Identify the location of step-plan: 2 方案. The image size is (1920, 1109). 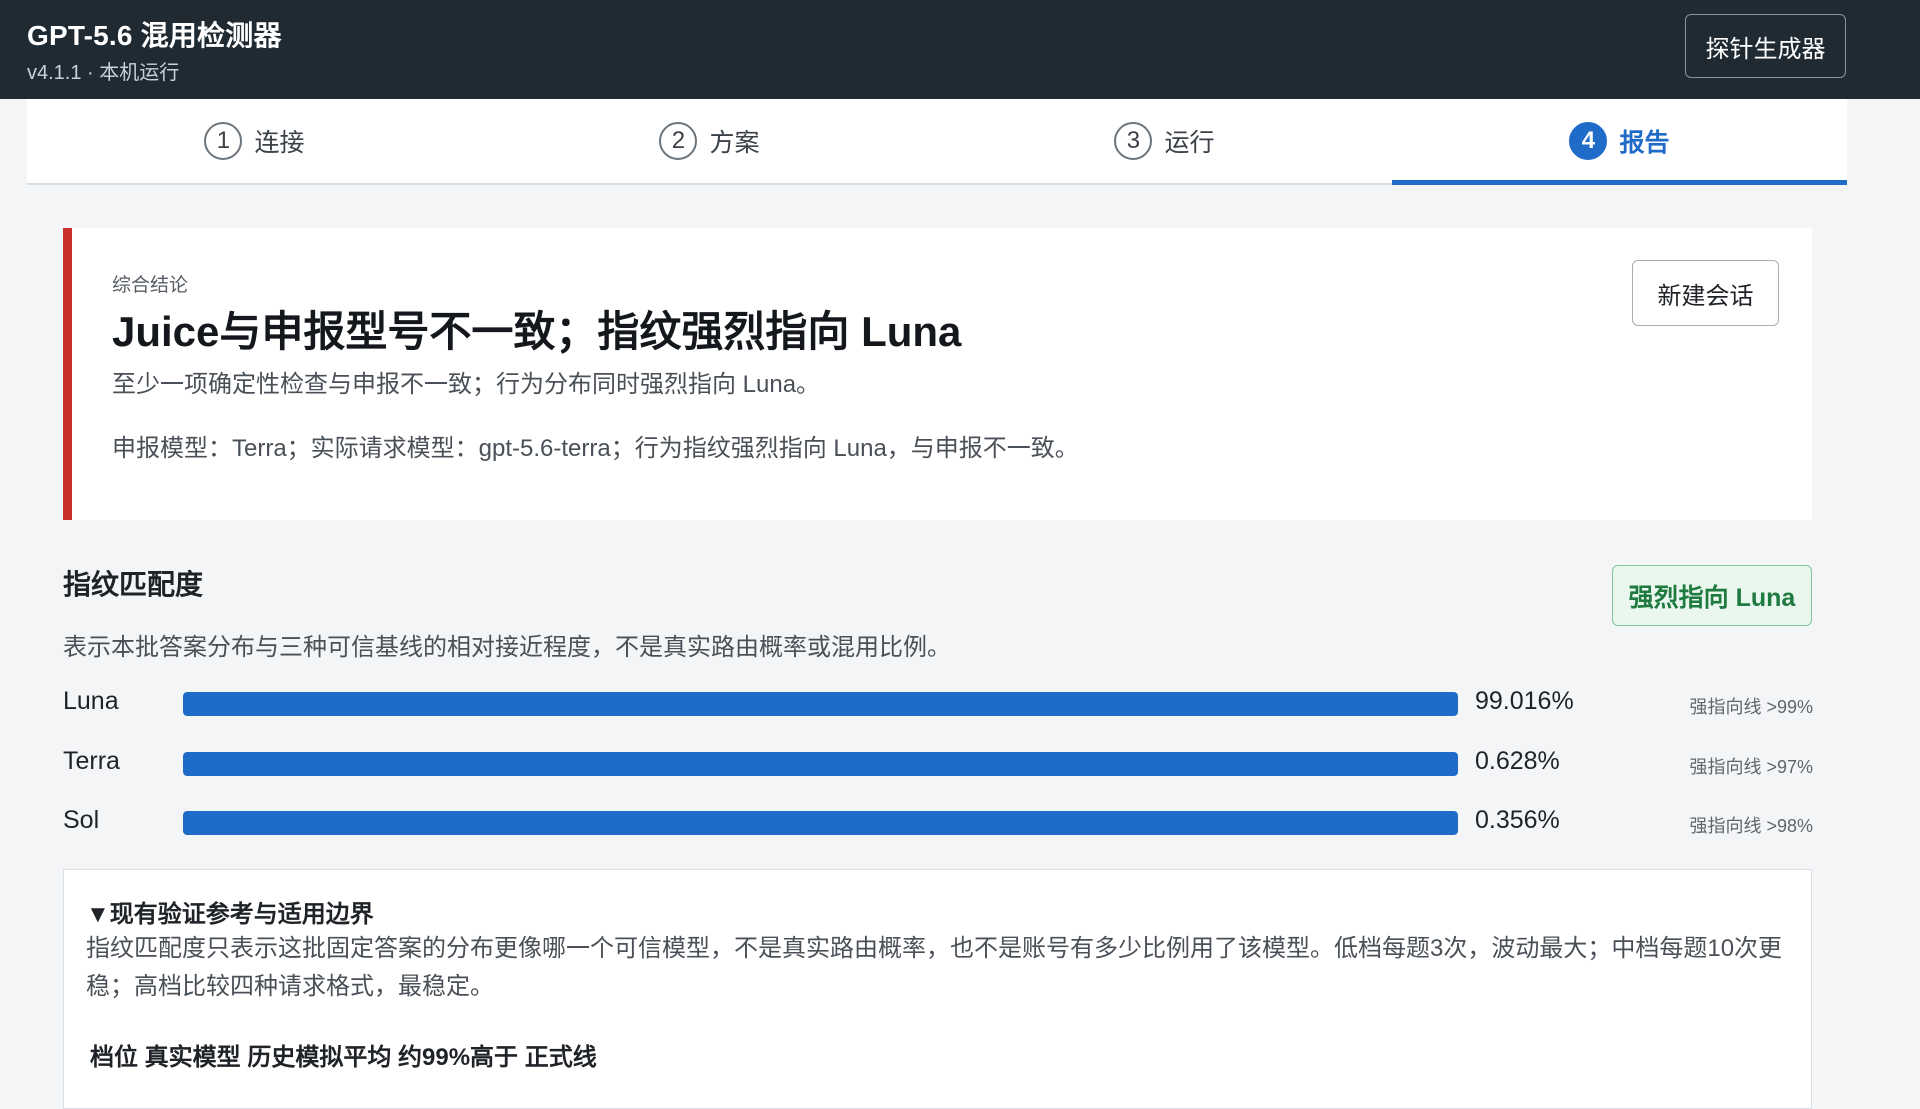
(709, 141).